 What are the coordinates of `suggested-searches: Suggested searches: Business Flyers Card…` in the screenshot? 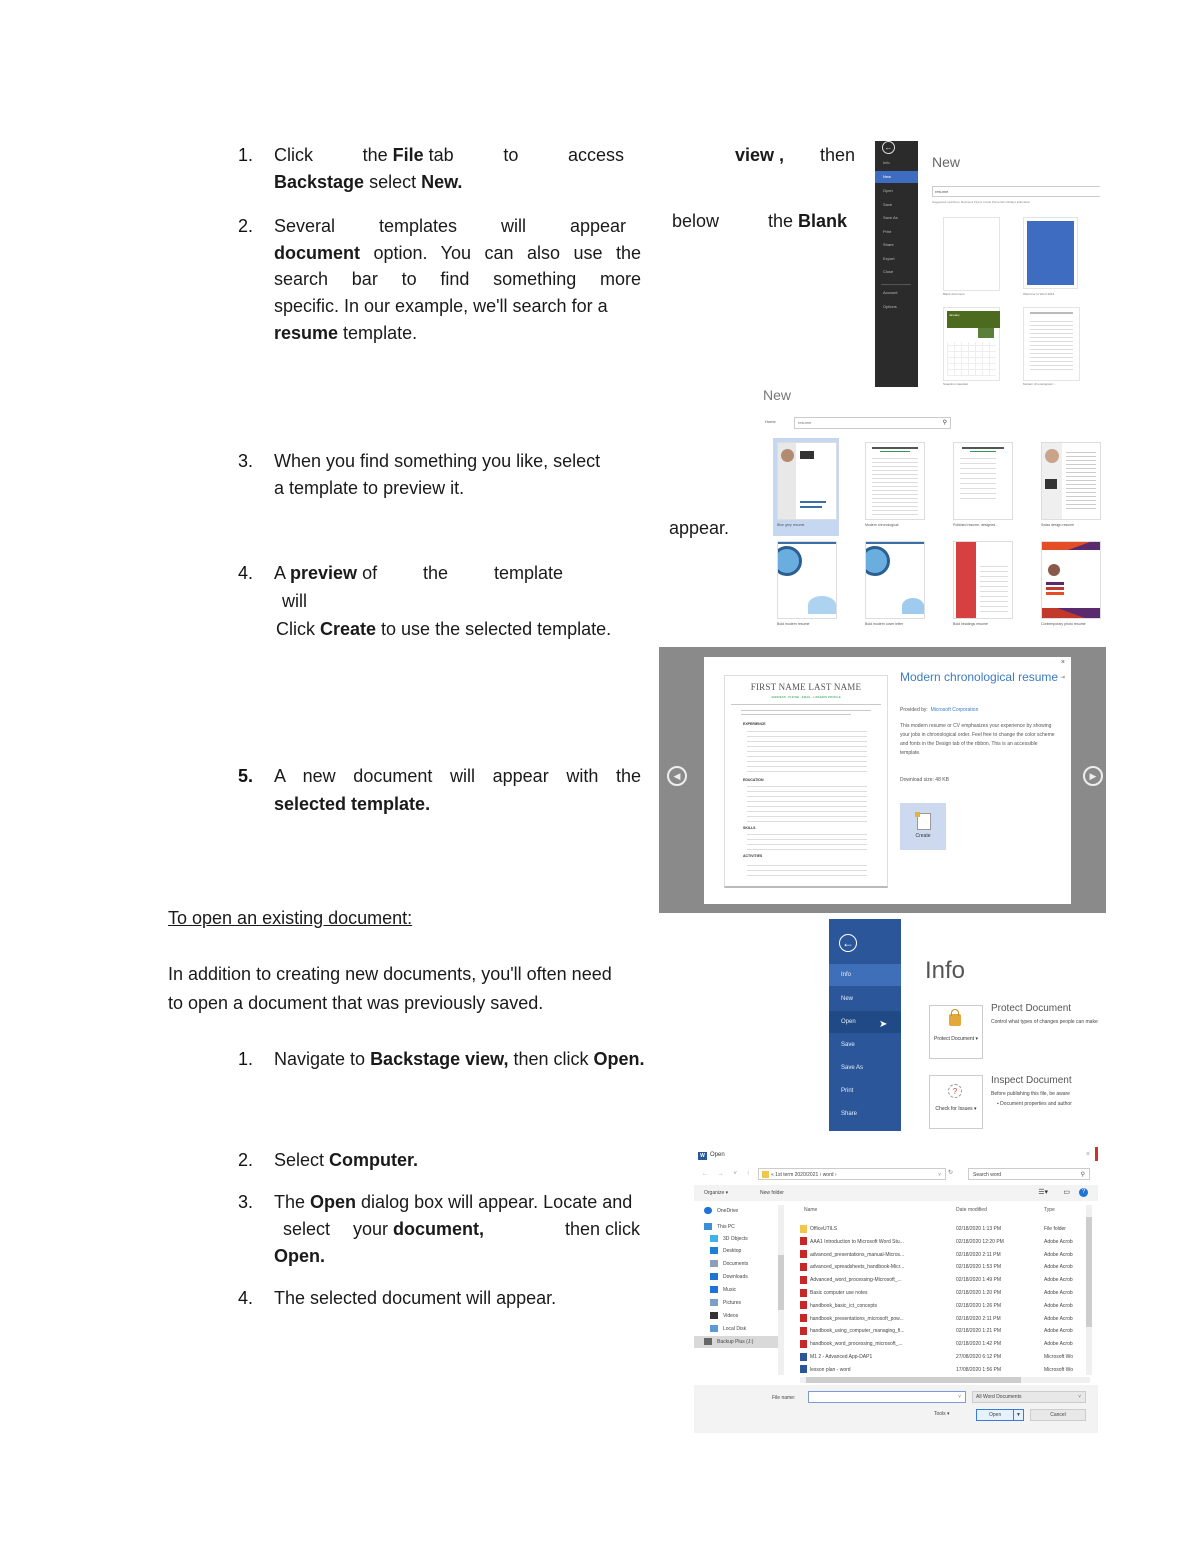 It's located at (1016, 202).